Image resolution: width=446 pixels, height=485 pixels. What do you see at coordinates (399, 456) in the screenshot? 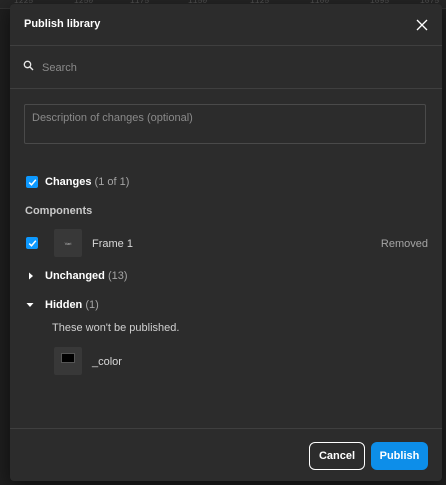
I see `publish-button: Publish` at bounding box center [399, 456].